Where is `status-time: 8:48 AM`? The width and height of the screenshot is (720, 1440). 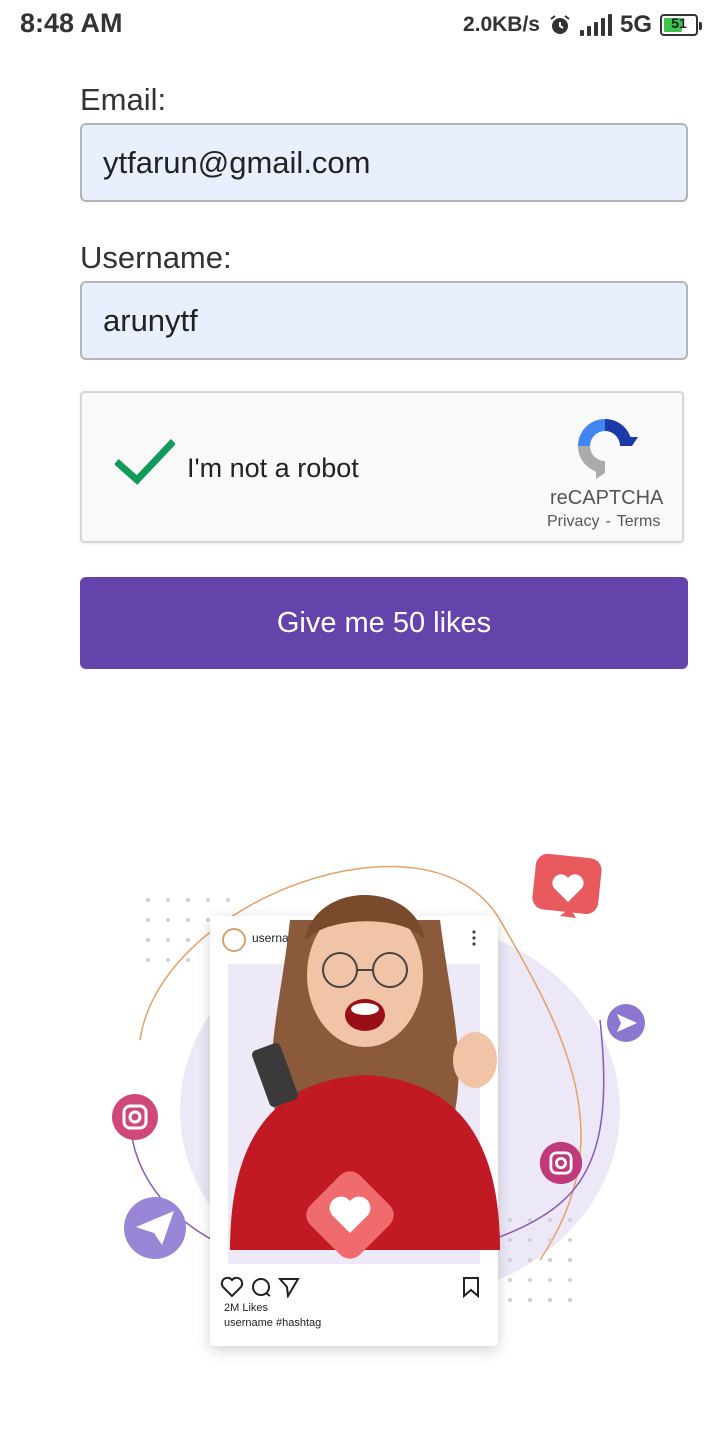 status-time: 8:48 AM is located at coordinates (71, 23).